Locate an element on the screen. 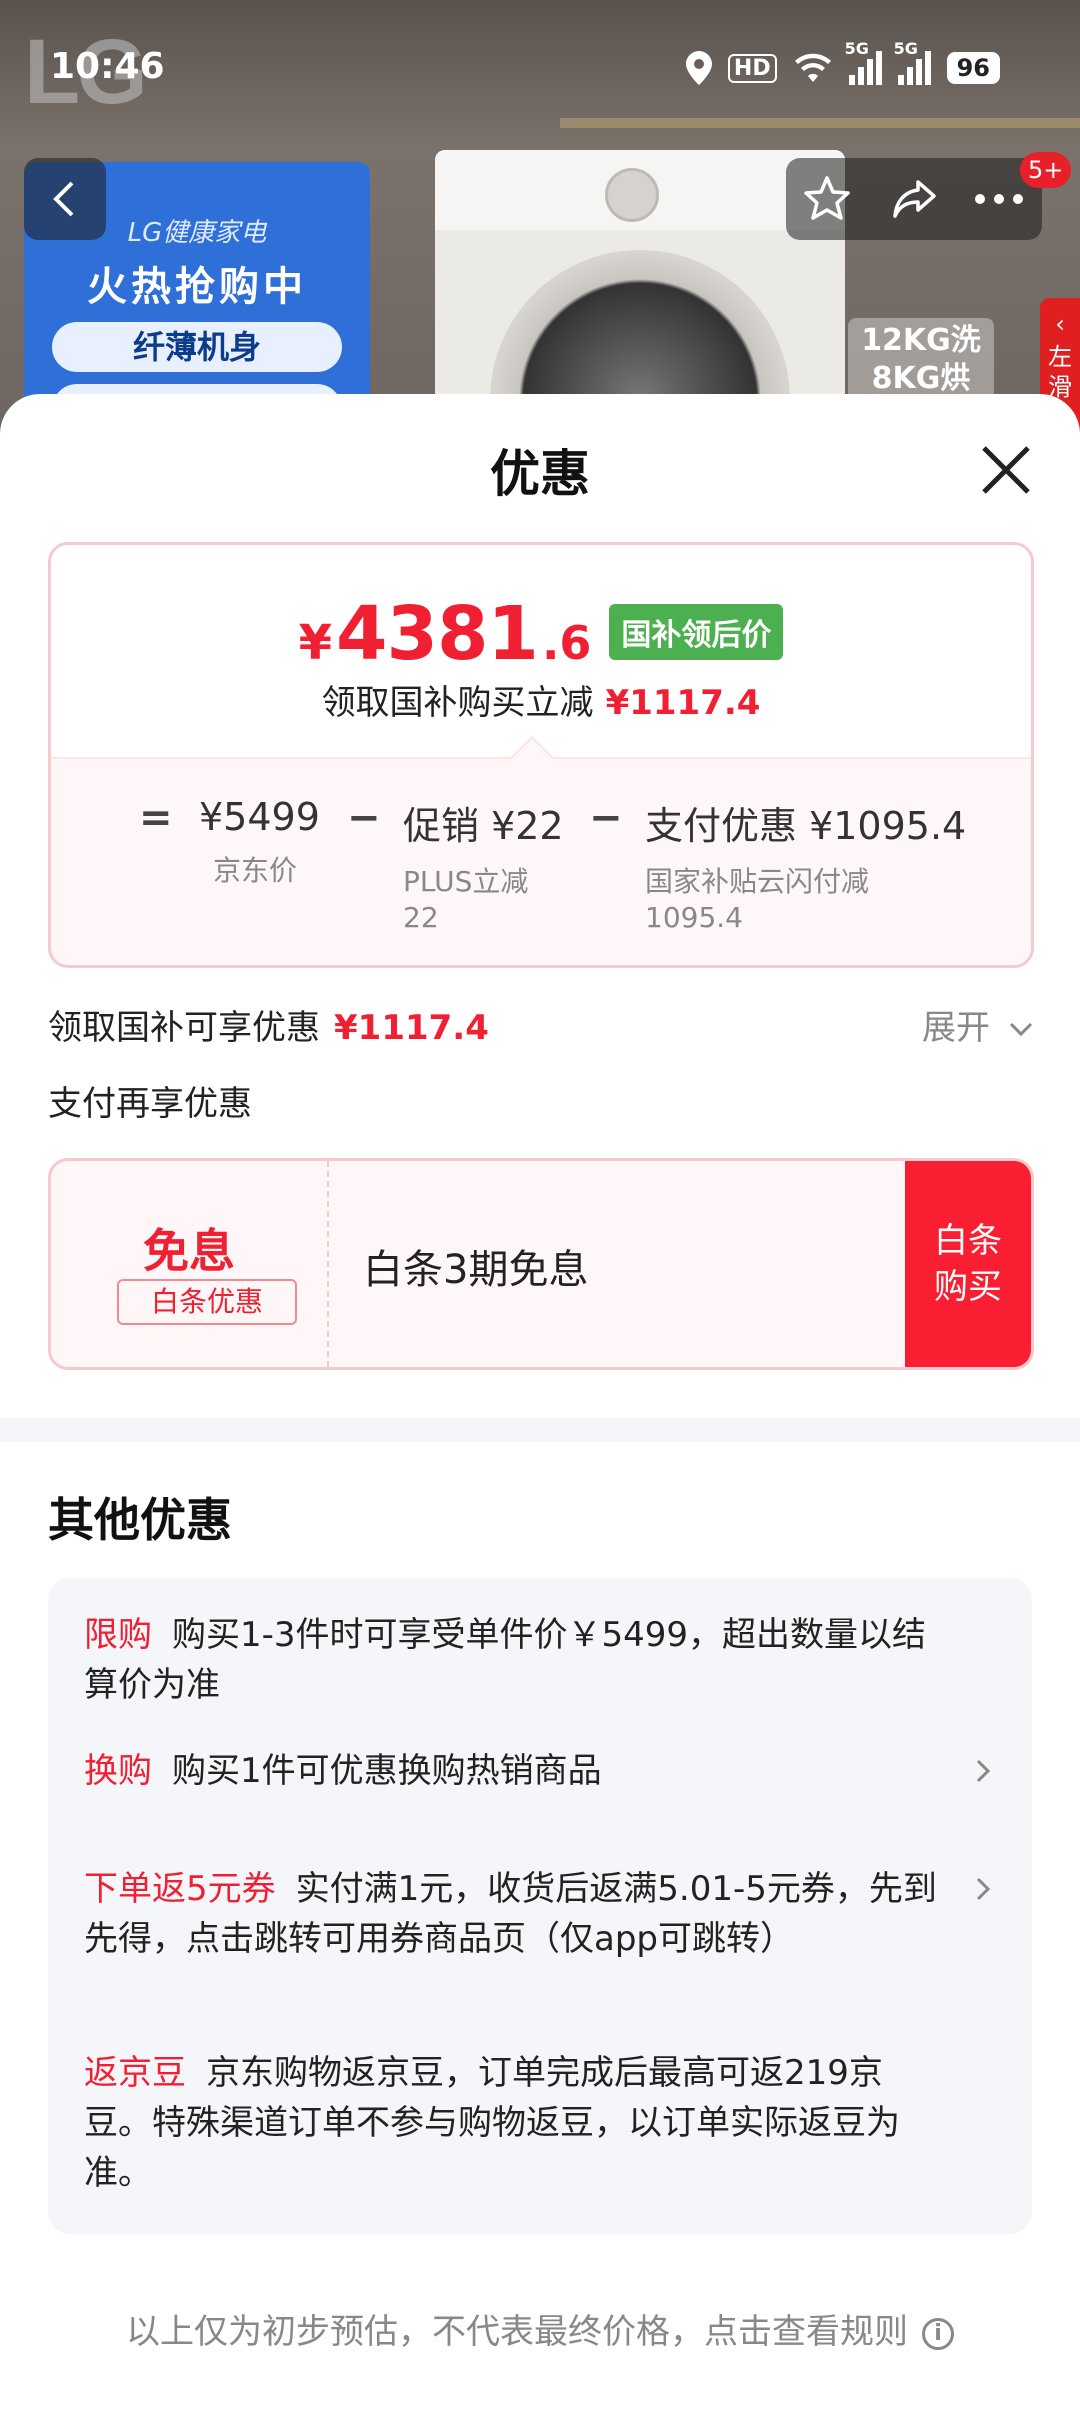  price-subtitle-amount: ¥1117.4 is located at coordinates (683, 703).